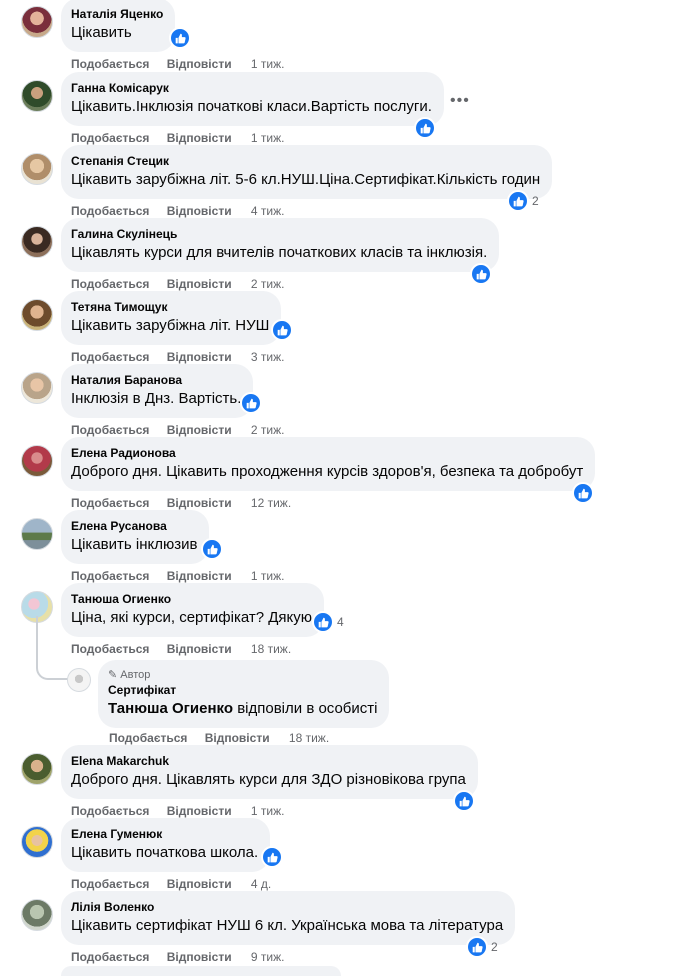 The width and height of the screenshot is (691, 976). What do you see at coordinates (271, 503) in the screenshot?
I see `timestamp: 12 тиж.` at bounding box center [271, 503].